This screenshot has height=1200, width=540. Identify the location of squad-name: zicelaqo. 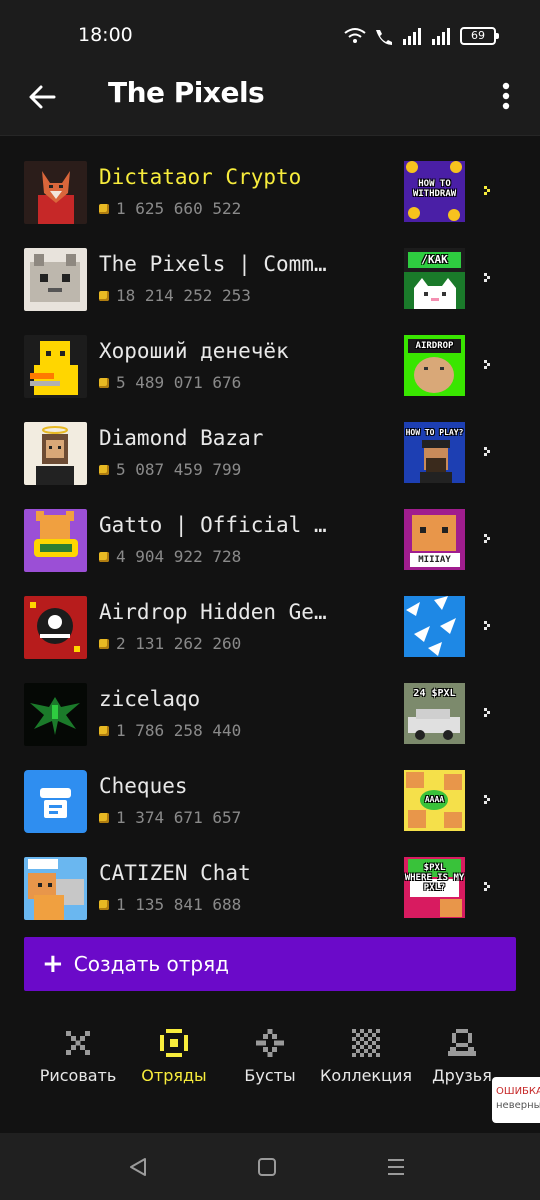
(150, 699).